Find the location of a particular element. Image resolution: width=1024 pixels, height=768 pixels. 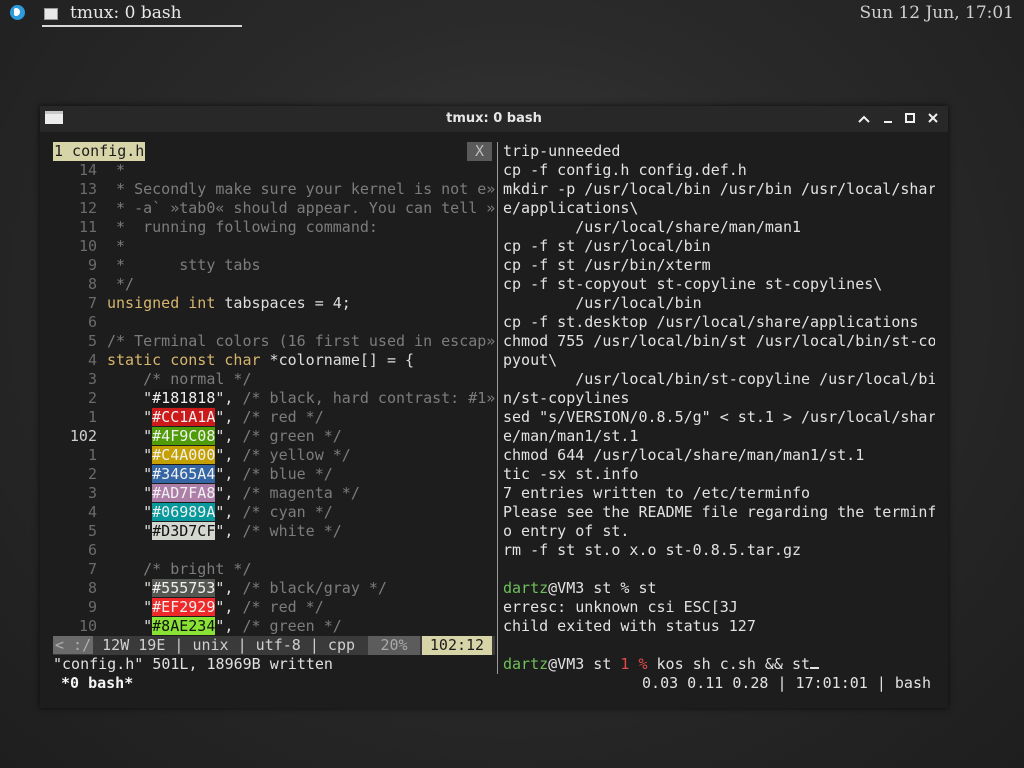

code-comment: /* black, hard contrast: #1» is located at coordinates (368, 398).